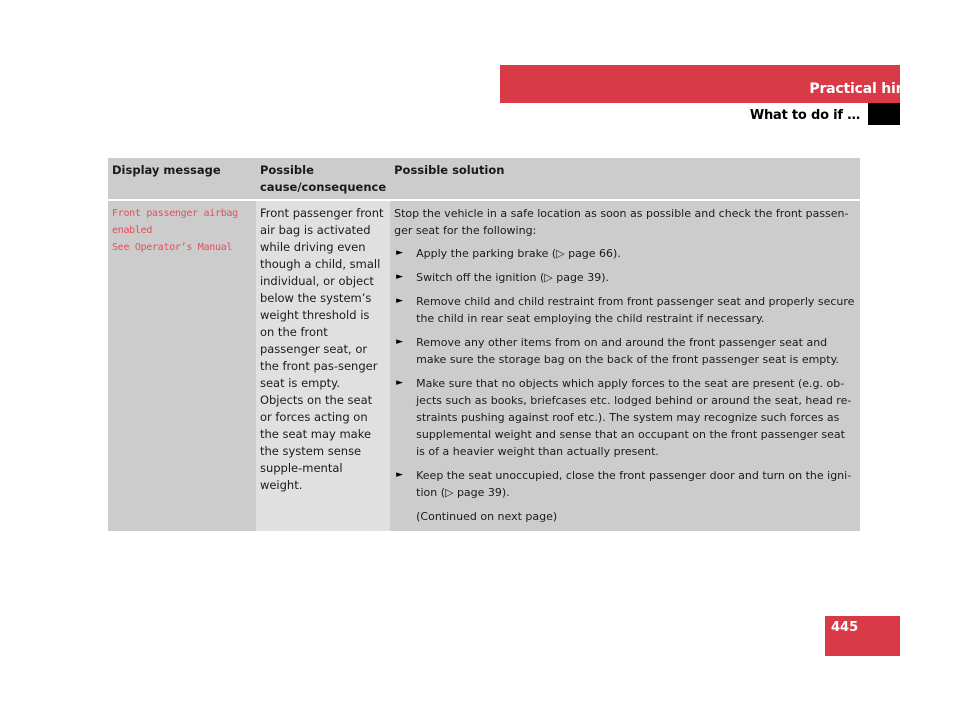 The width and height of the screenshot is (960, 720). I want to click on column-header-cause: Possible cause/consequence, so click(323, 179).